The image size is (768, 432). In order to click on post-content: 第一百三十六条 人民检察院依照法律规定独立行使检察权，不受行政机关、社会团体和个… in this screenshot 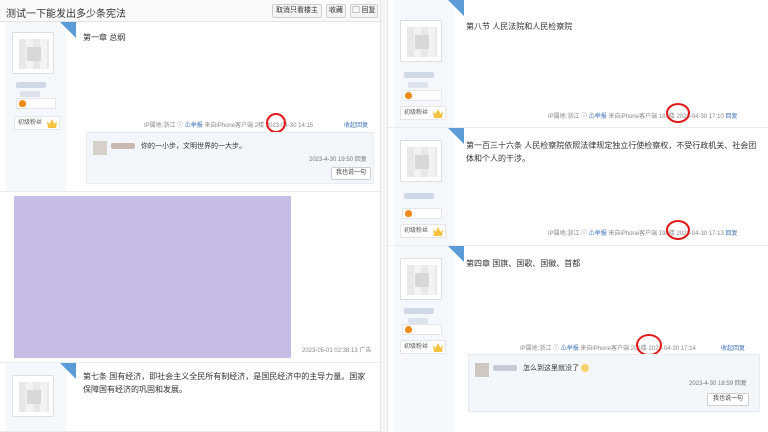, I will do `click(611, 152)`.